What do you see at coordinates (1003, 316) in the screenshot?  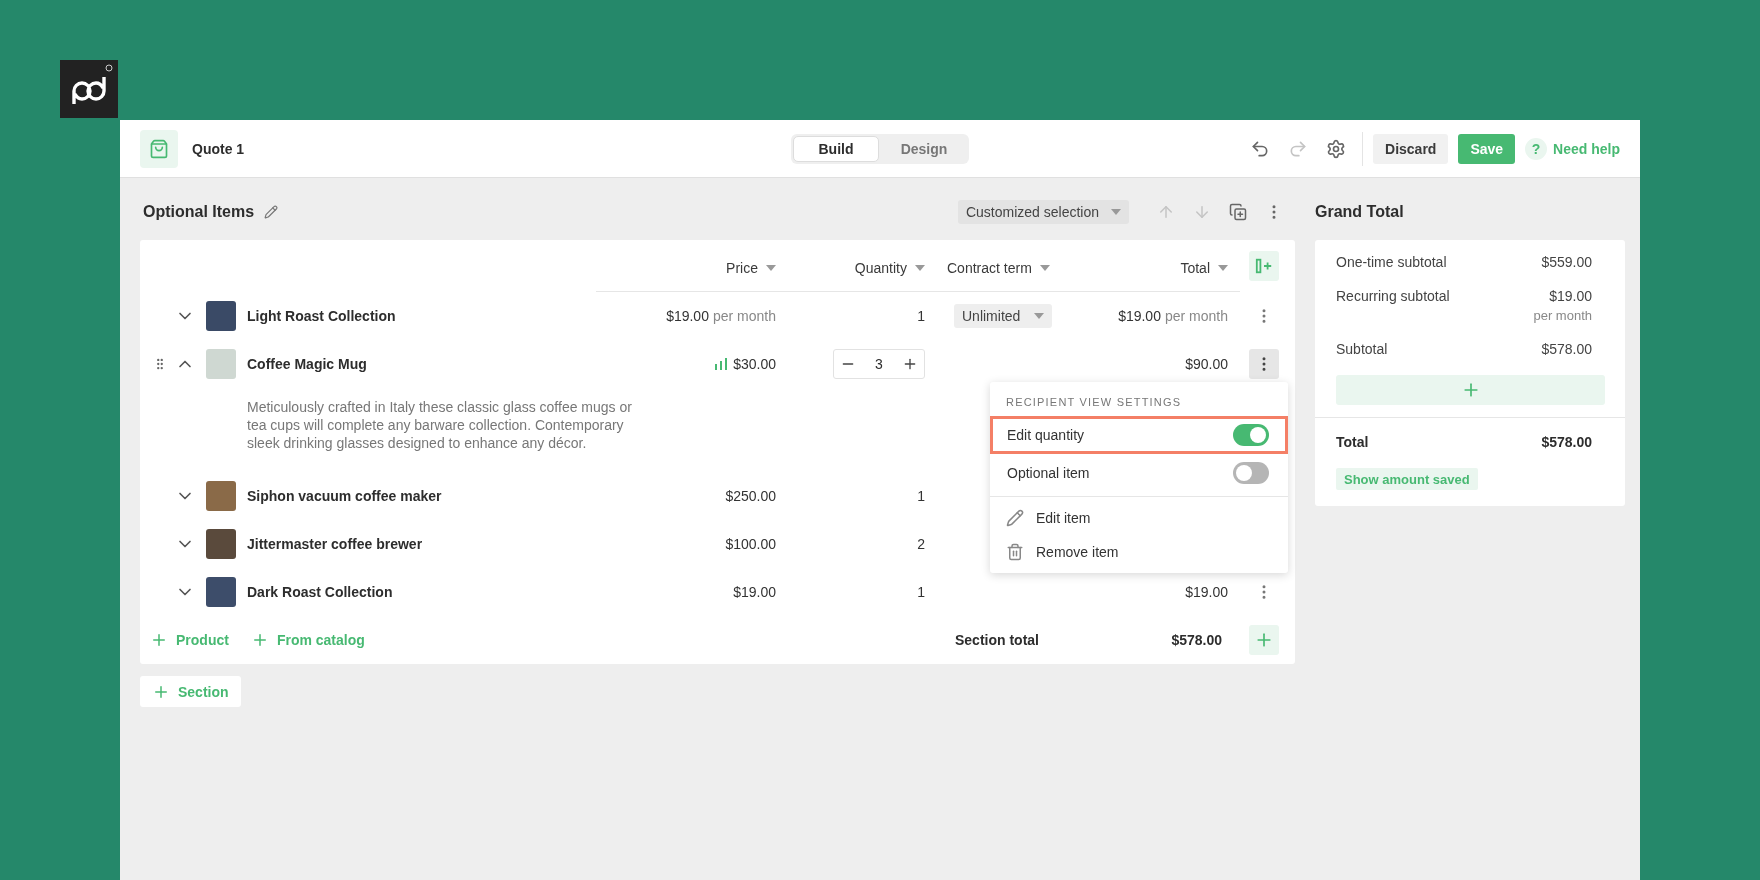 I see `contract-term-dropdown: Unlimited` at bounding box center [1003, 316].